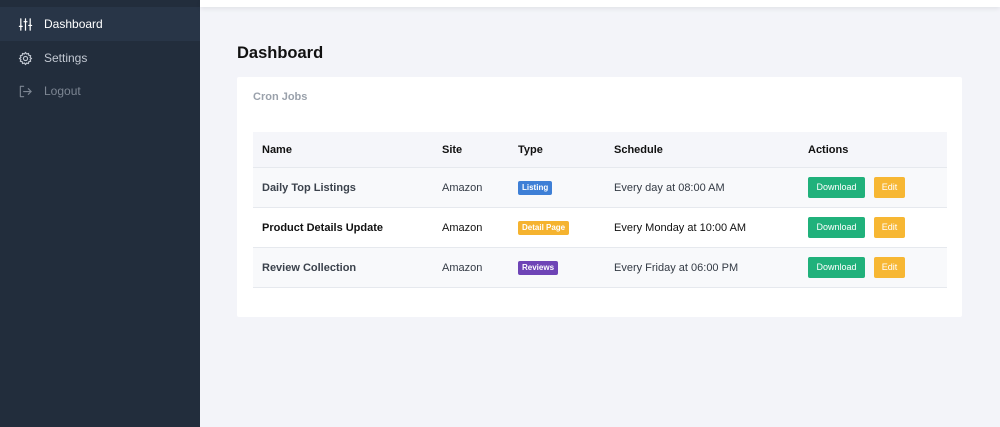  What do you see at coordinates (676, 267) in the screenshot?
I see `job-schedule: Every Friday at 06:00 PM` at bounding box center [676, 267].